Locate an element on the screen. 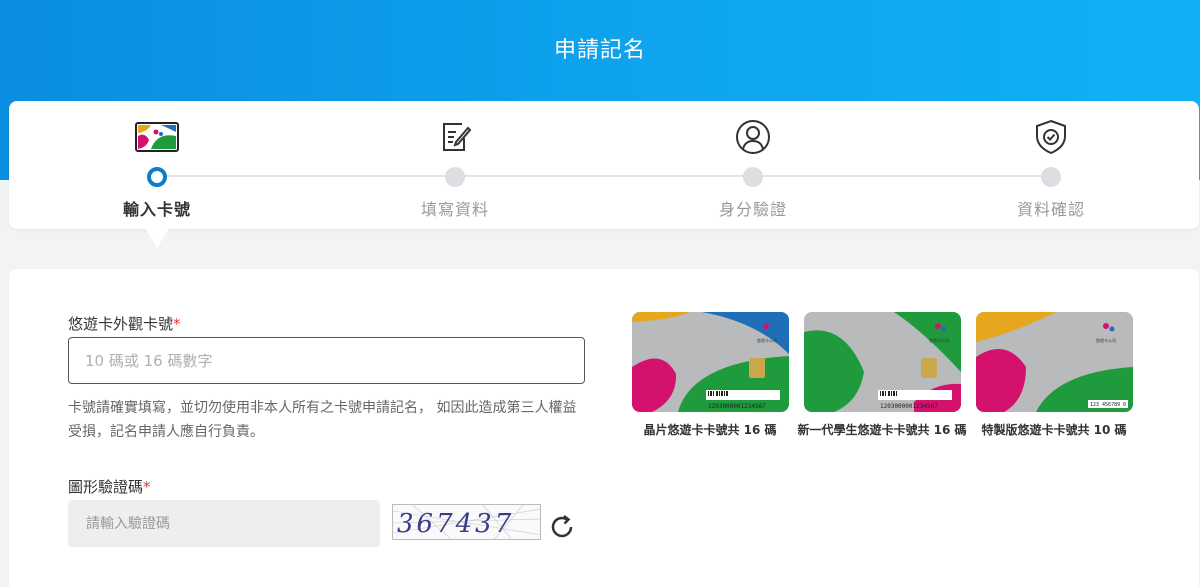 Image resolution: width=1200 pixels, height=587 pixels. sample-card-chip: 1203000001234567 悠遊卡公司 is located at coordinates (710, 362).